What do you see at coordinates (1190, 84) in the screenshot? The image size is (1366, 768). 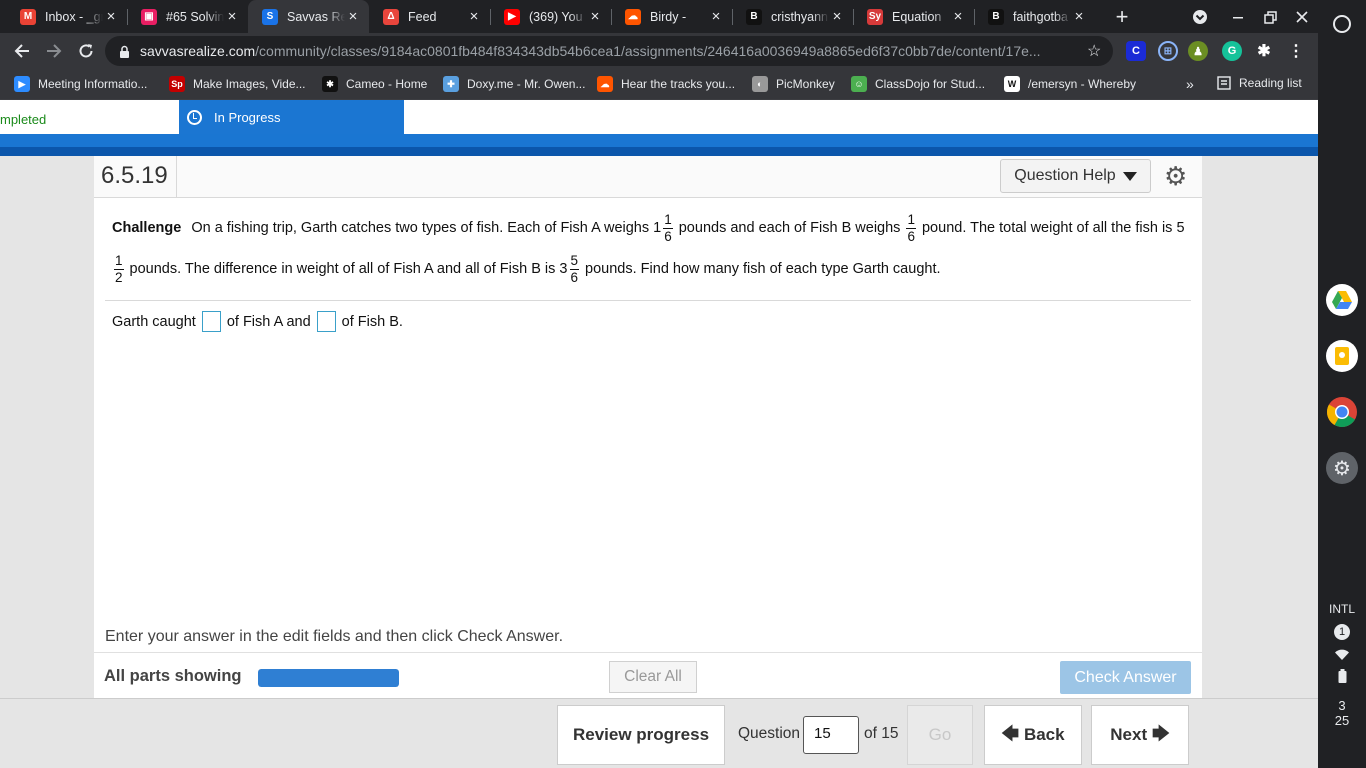 I see `more-bookmarks-button: »` at bounding box center [1190, 84].